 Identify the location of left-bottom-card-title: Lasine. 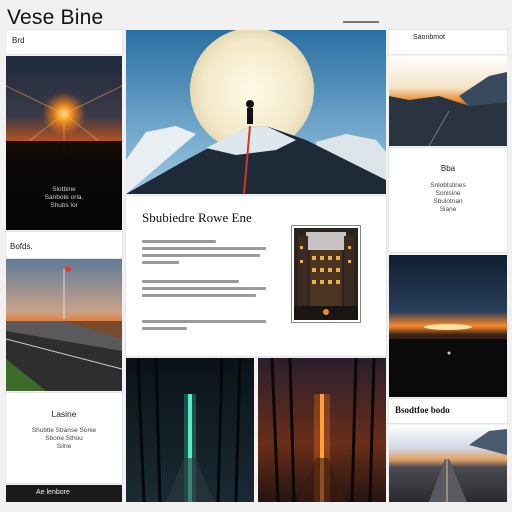
(64, 414).